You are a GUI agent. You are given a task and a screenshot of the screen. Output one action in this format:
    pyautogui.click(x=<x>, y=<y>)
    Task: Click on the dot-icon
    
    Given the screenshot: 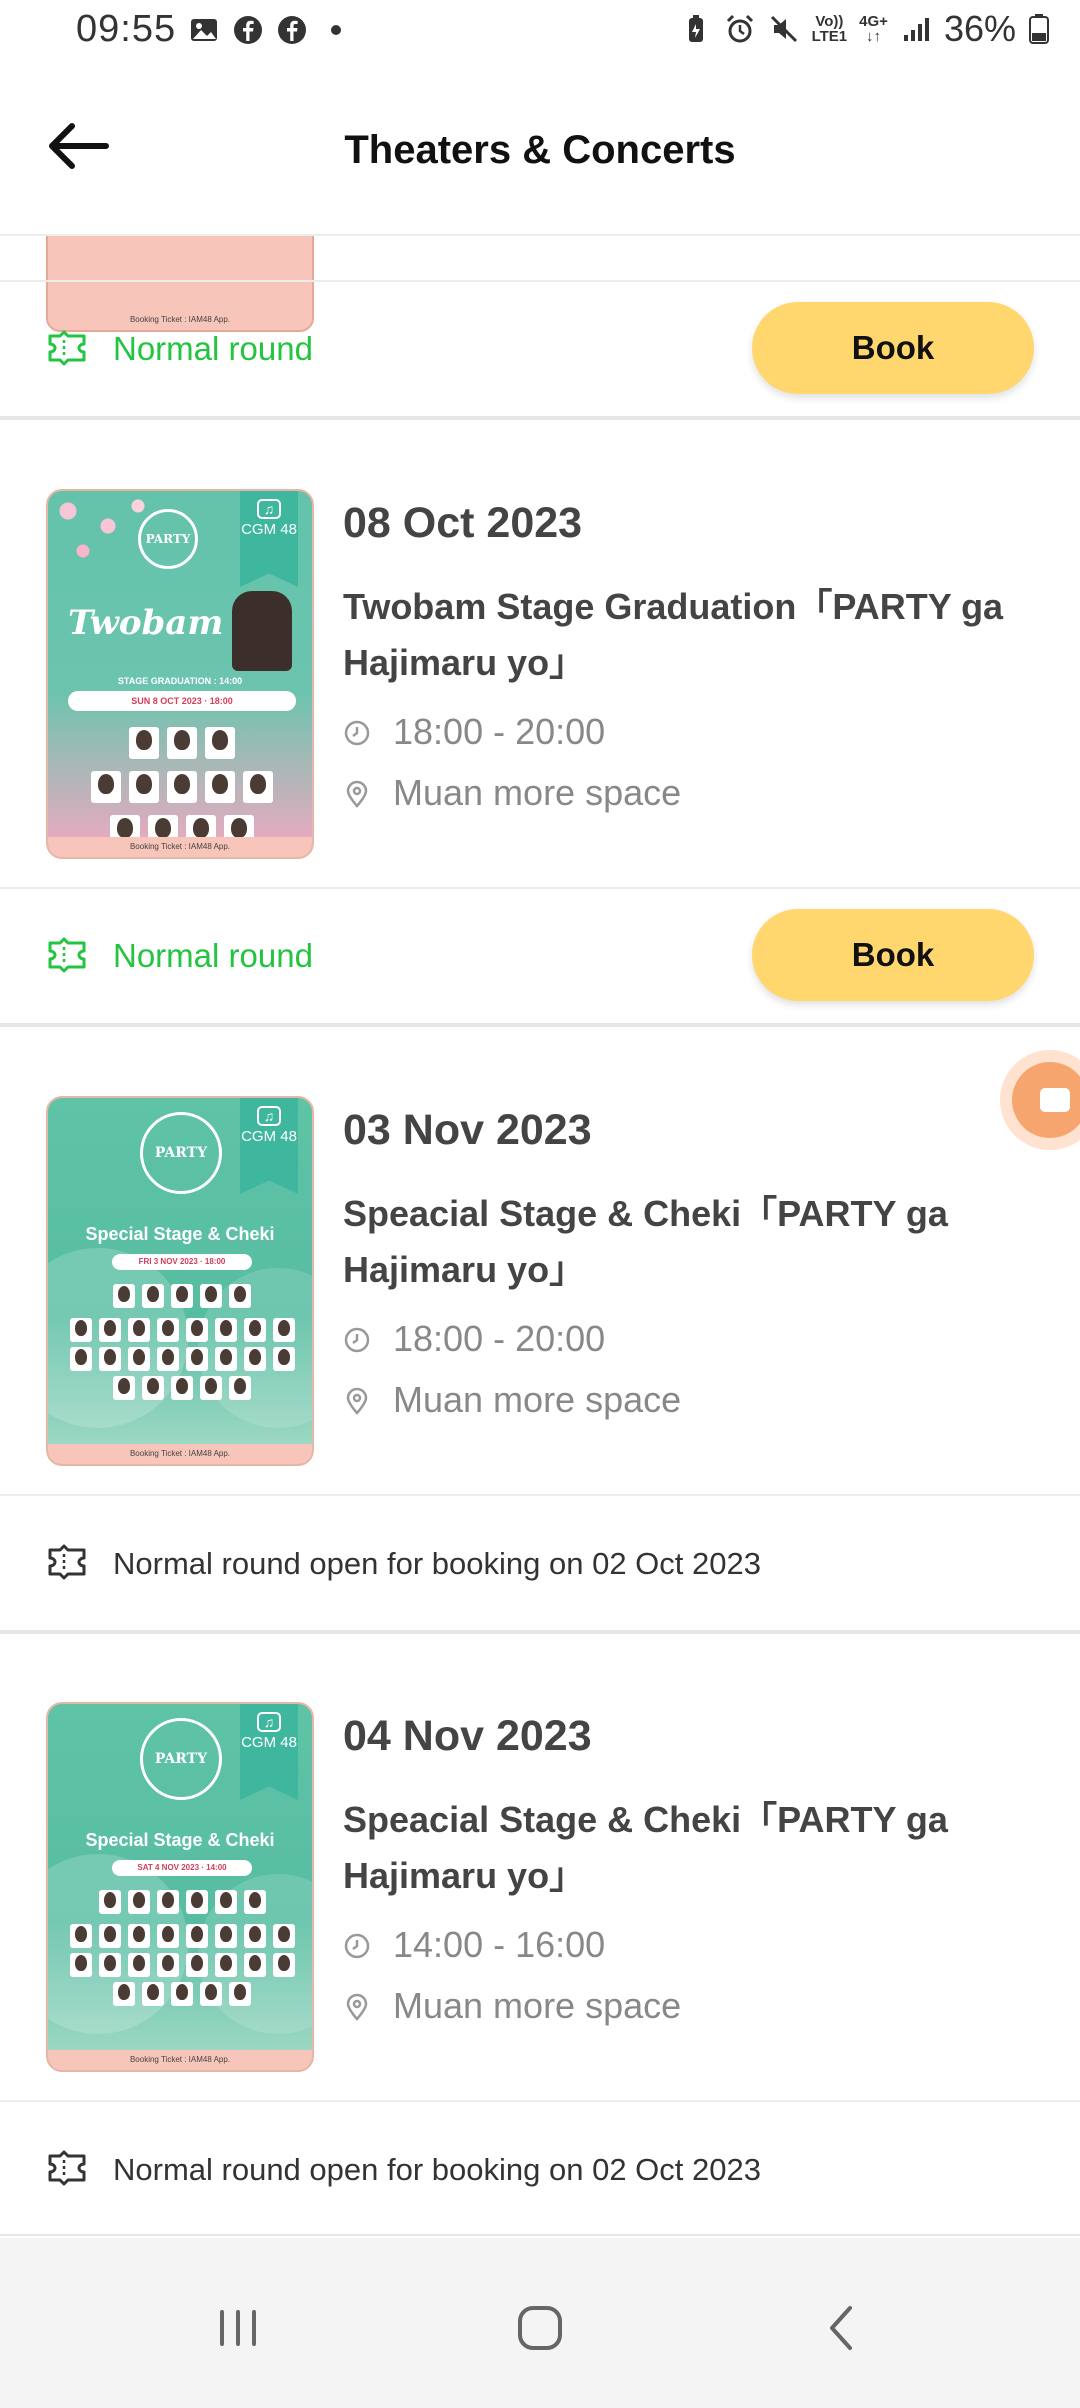 What is the action you would take?
    pyautogui.click(x=336, y=30)
    